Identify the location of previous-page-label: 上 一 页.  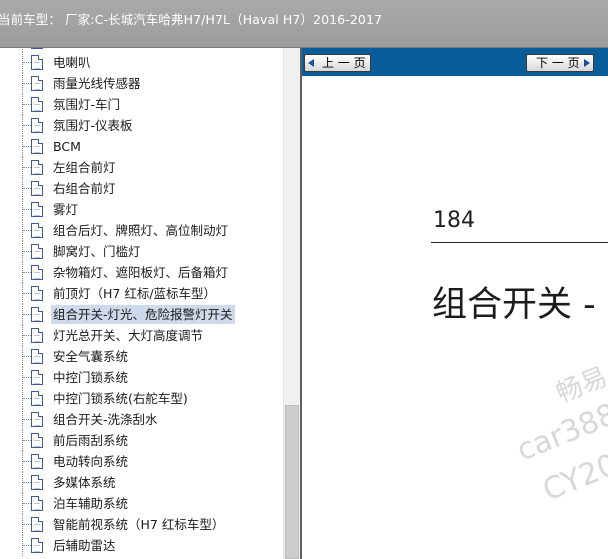
(344, 63).